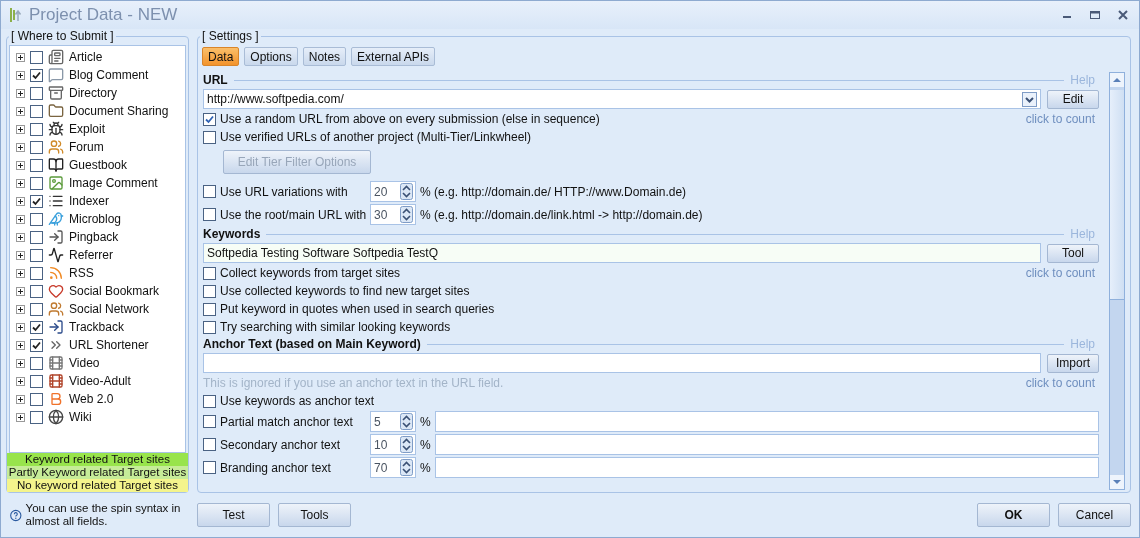  I want to click on list-item-label: Web 2.0, so click(91, 399).